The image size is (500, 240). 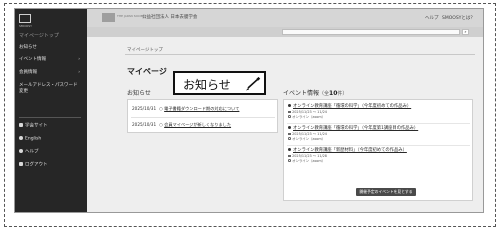 What do you see at coordinates (51, 126) in the screenshot?
I see `sidebar-item-society-site: 学会サイト` at bounding box center [51, 126].